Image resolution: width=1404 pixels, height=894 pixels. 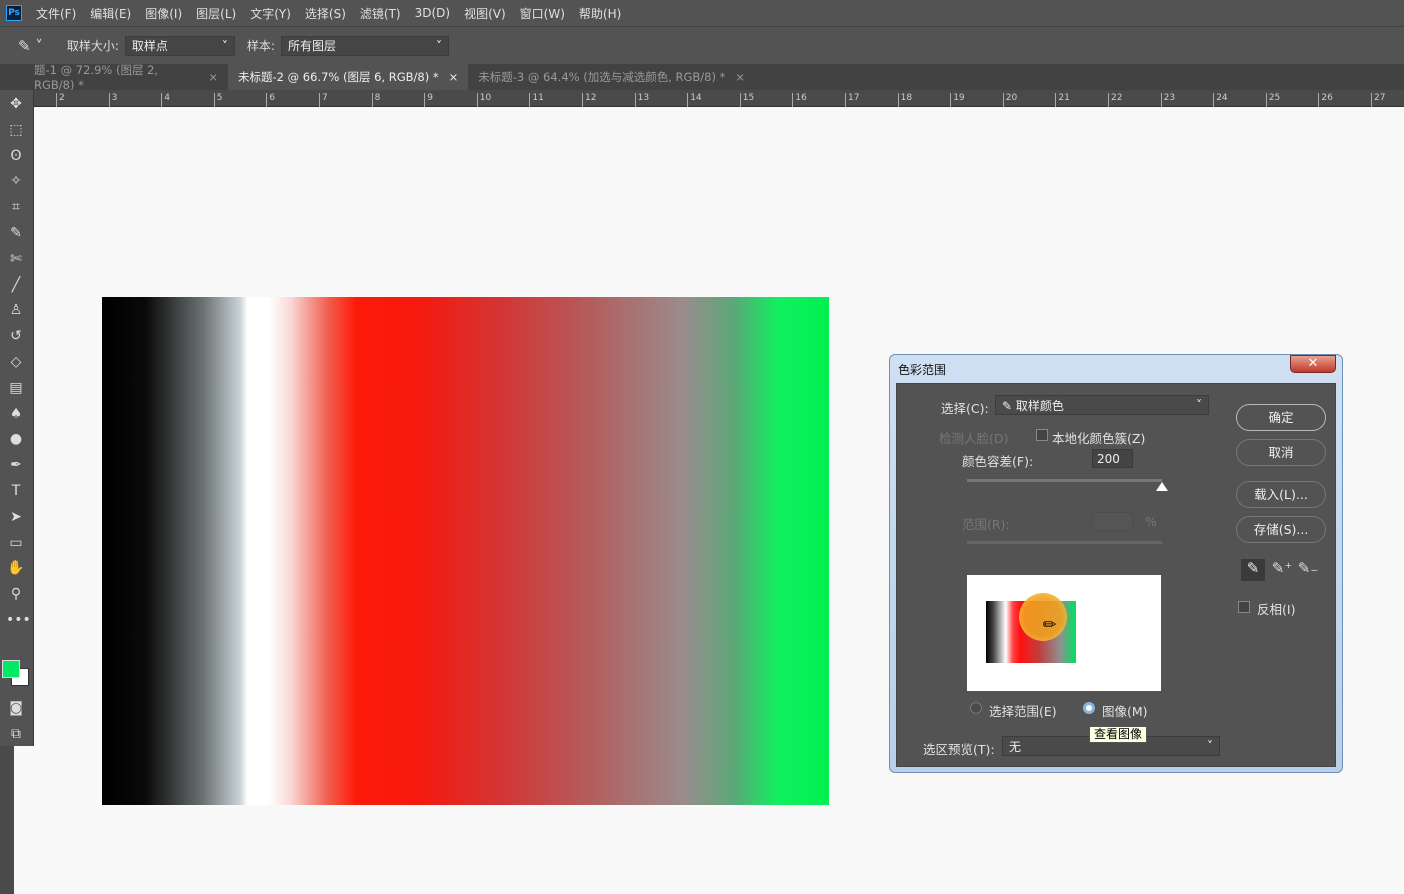 What do you see at coordinates (542, 13) in the screenshot?
I see `menu-window: 窗口(W)` at bounding box center [542, 13].